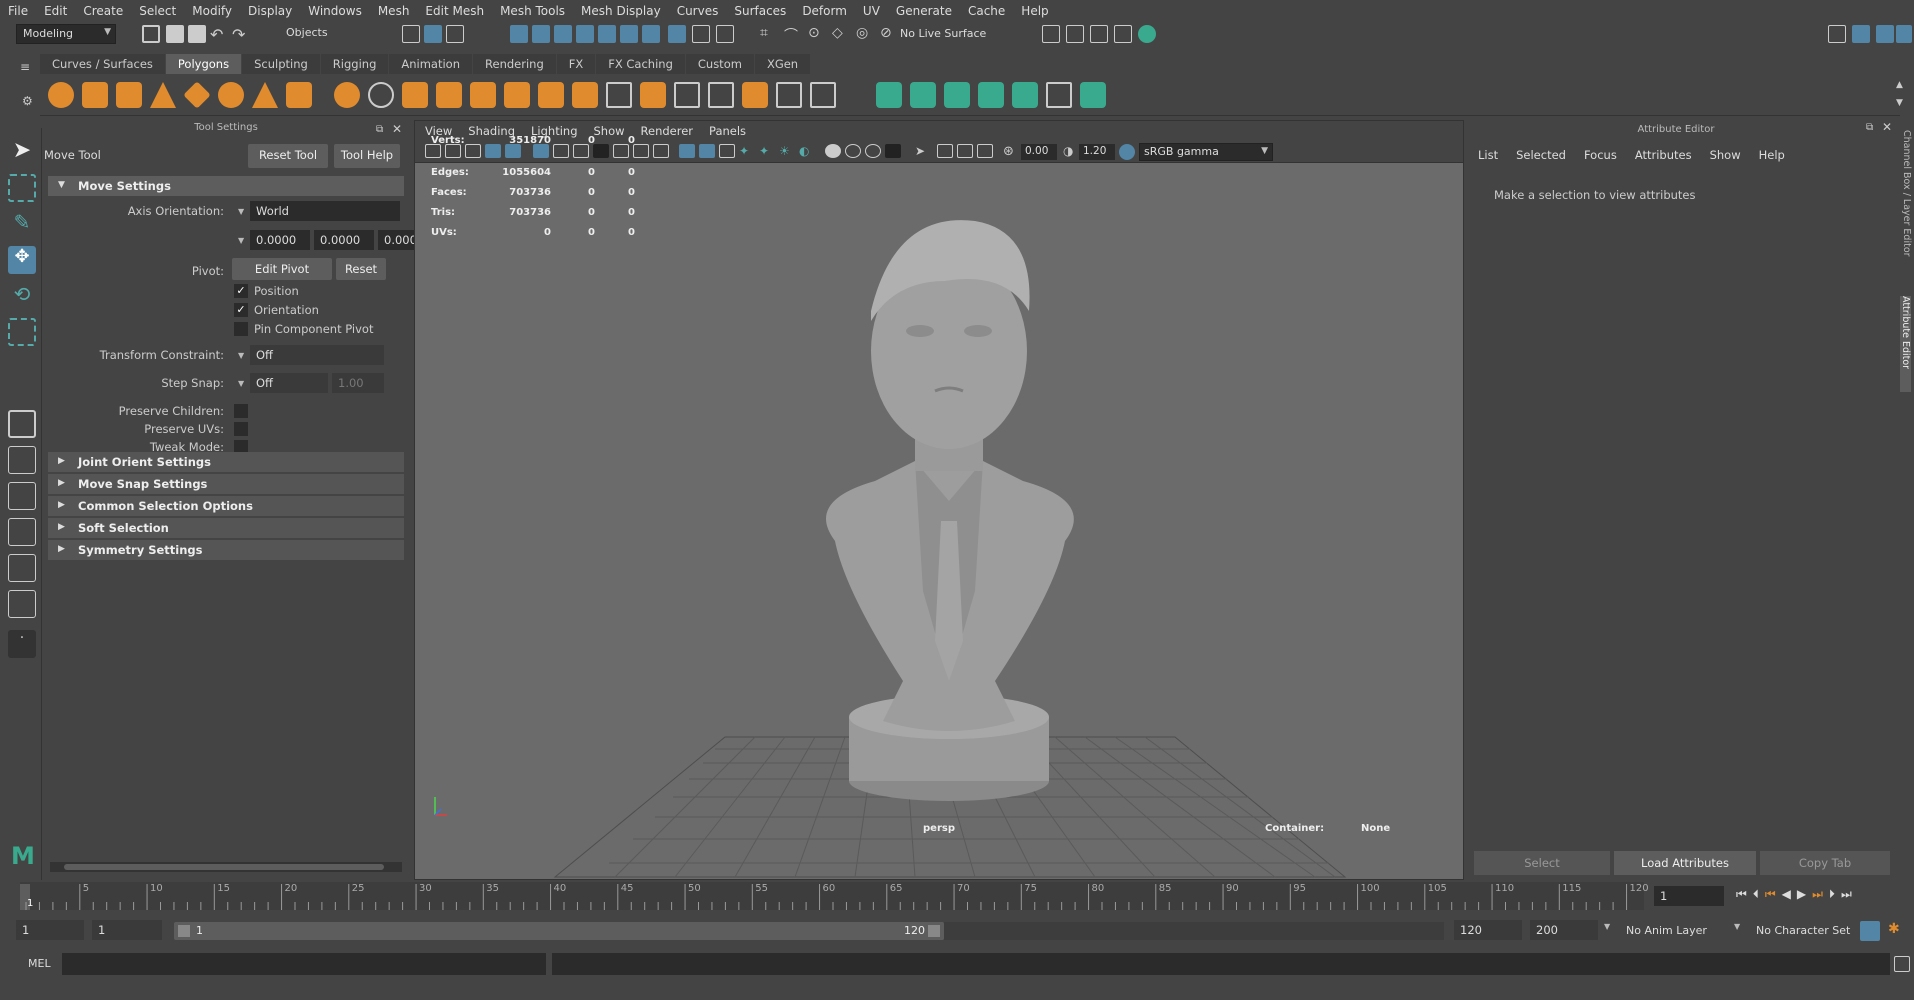  I want to click on menu-curves: Curves, so click(698, 11).